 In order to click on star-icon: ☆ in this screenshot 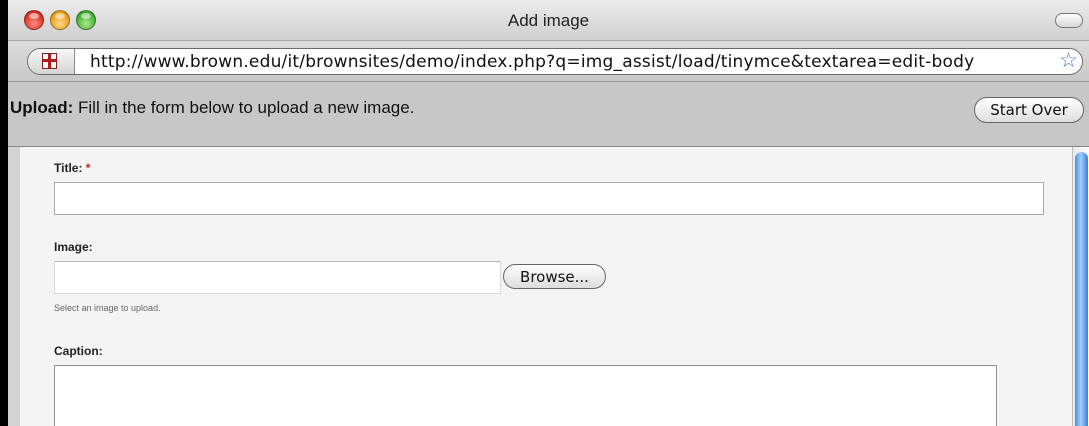, I will do `click(1068, 61)`.